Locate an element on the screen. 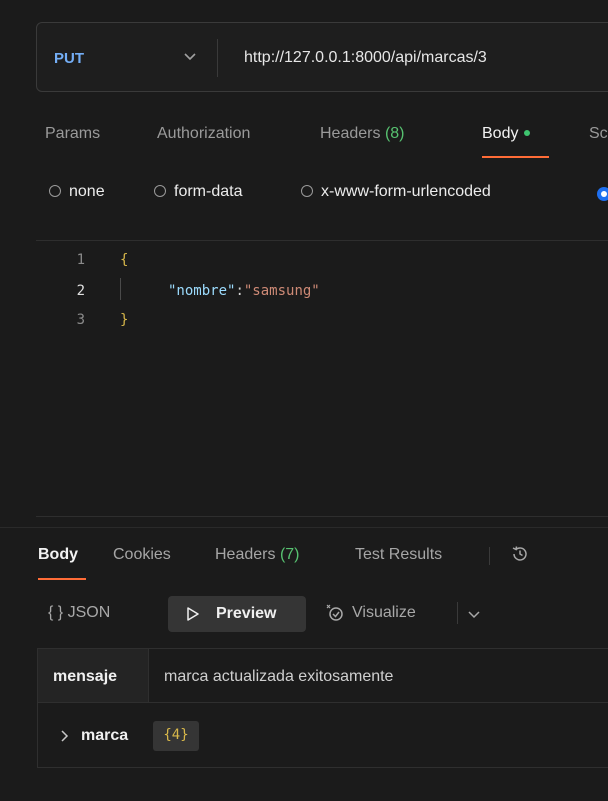 Image resolution: width=608 pixels, height=801 pixels. count-text: {4} is located at coordinates (176, 735).